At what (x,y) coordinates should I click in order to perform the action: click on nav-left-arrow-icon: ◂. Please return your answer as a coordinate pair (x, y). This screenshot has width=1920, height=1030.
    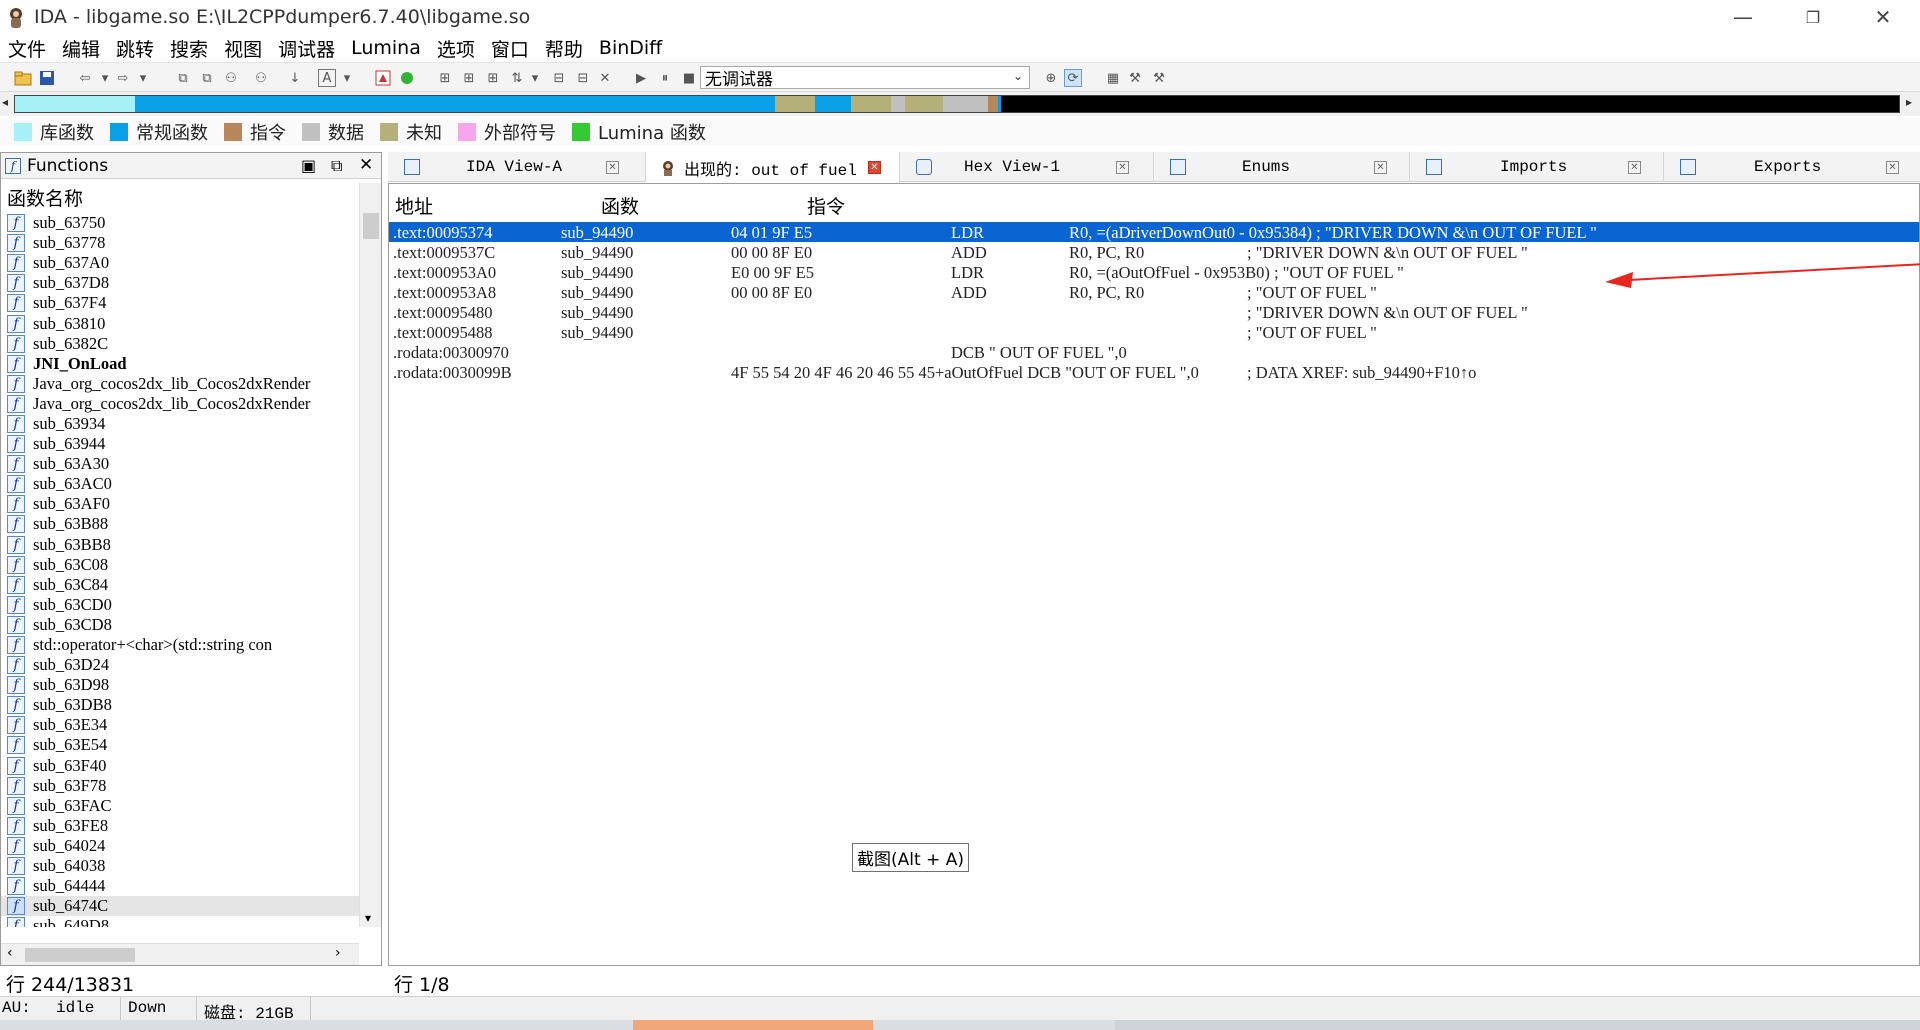
    Looking at the image, I should click on (5, 102).